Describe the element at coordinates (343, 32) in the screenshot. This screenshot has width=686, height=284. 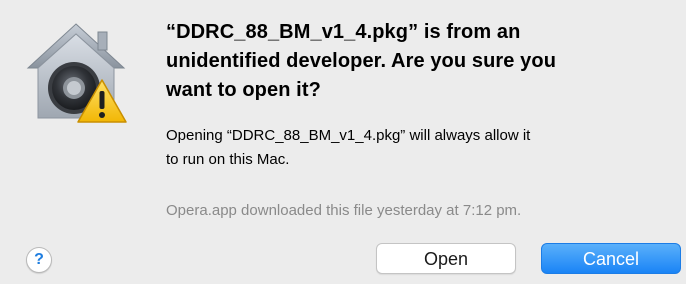
I see `dialog-title-line: “DDRC_88_BM_v1_4.pkg” is from an` at that location.